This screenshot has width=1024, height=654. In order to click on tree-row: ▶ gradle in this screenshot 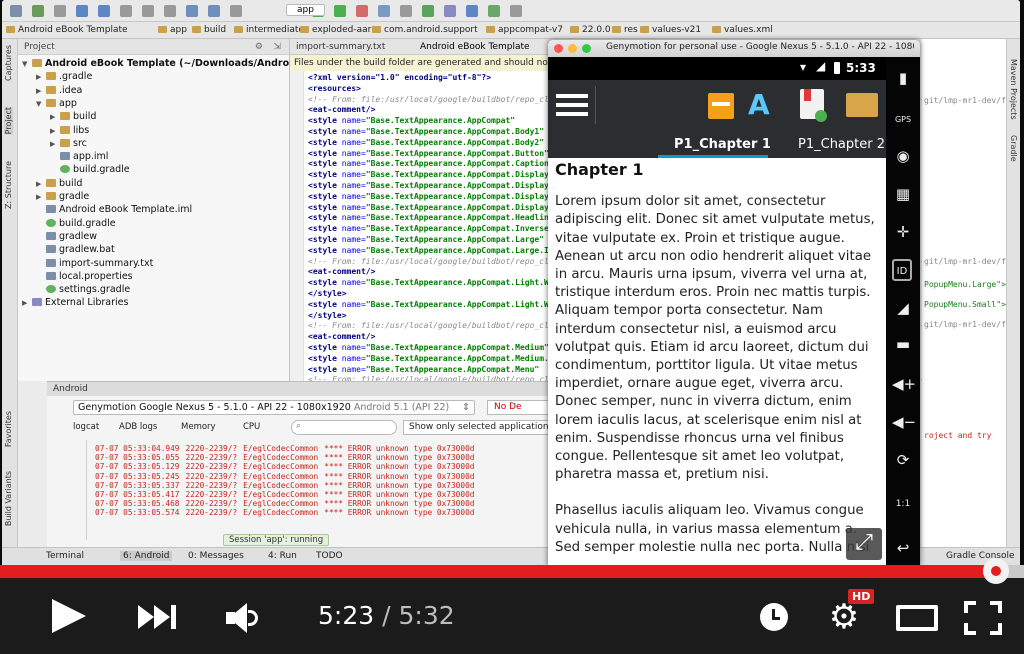, I will do `click(62, 196)`.